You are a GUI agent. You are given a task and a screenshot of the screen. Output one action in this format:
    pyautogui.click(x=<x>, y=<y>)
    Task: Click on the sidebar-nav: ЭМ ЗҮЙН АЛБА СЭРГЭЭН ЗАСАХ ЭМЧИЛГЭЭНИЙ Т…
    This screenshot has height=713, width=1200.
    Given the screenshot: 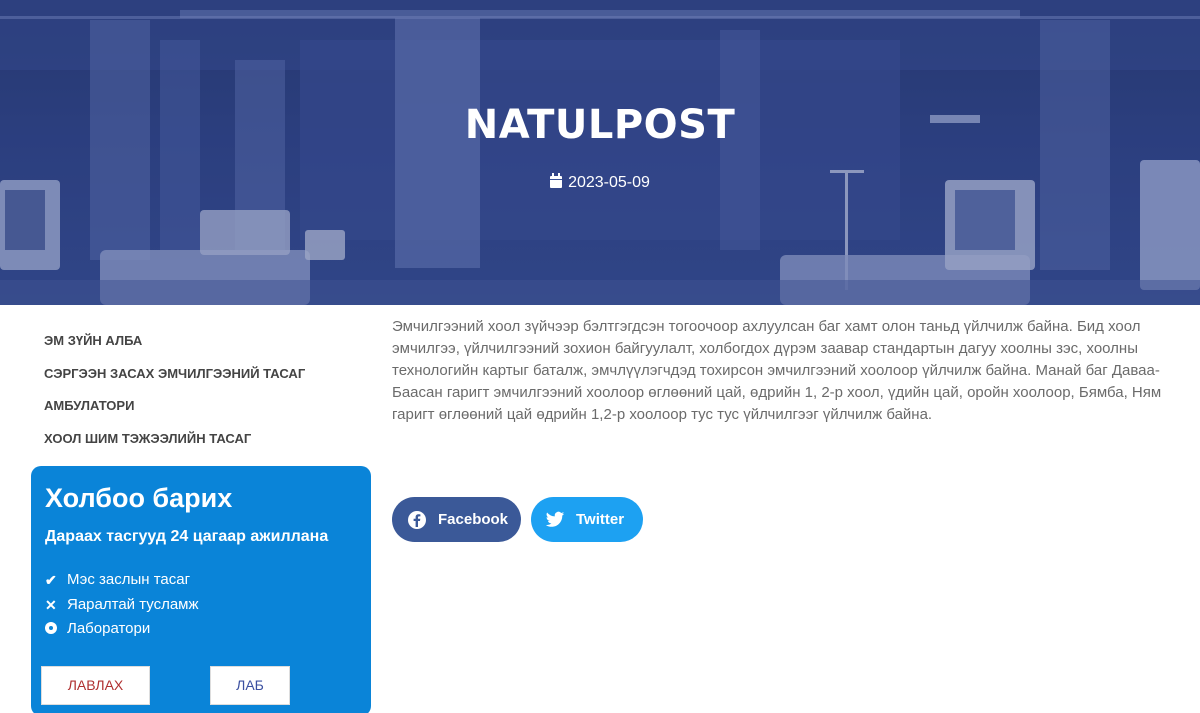 What is the action you would take?
    pyautogui.click(x=174, y=398)
    